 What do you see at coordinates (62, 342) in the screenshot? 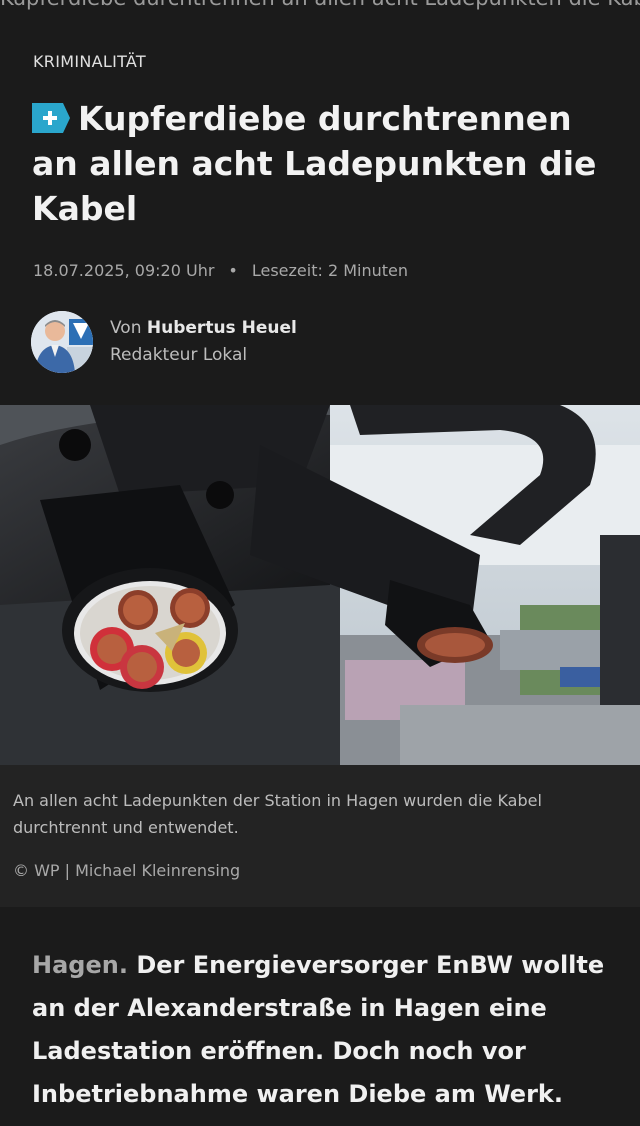
I see `author-avatar` at bounding box center [62, 342].